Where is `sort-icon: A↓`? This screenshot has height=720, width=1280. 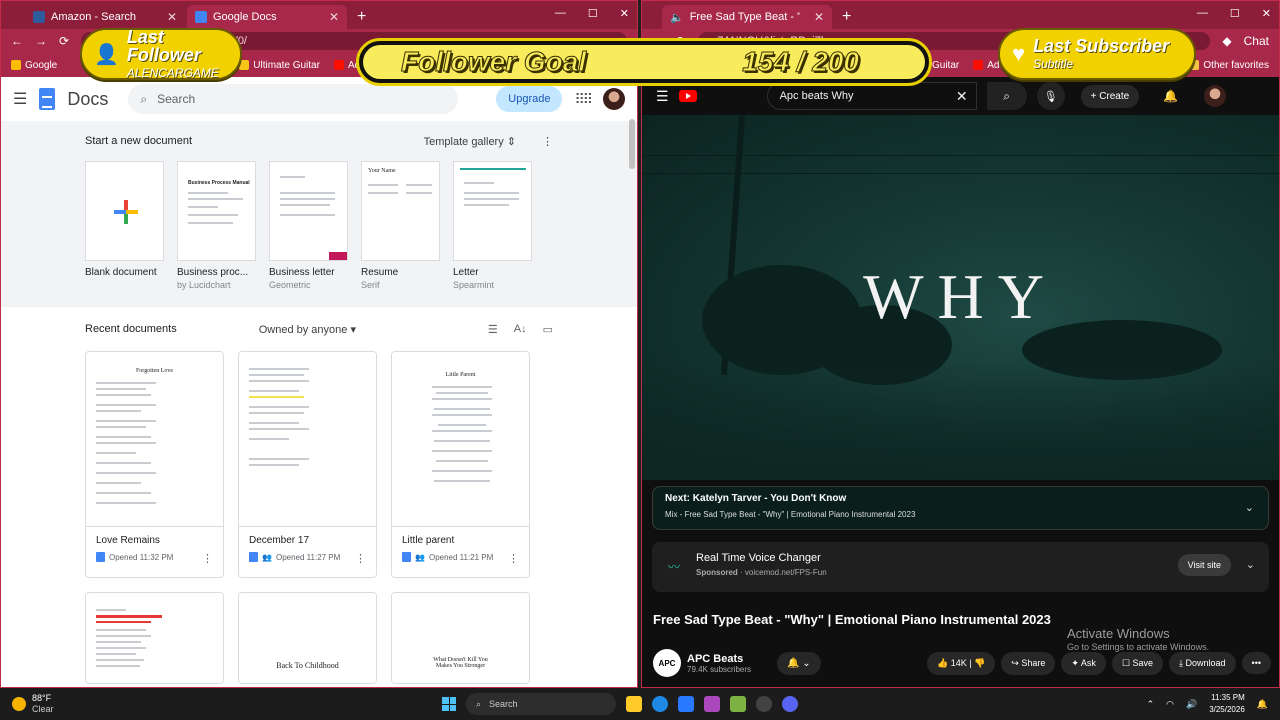
sort-icon: A↓ is located at coordinates (520, 329).